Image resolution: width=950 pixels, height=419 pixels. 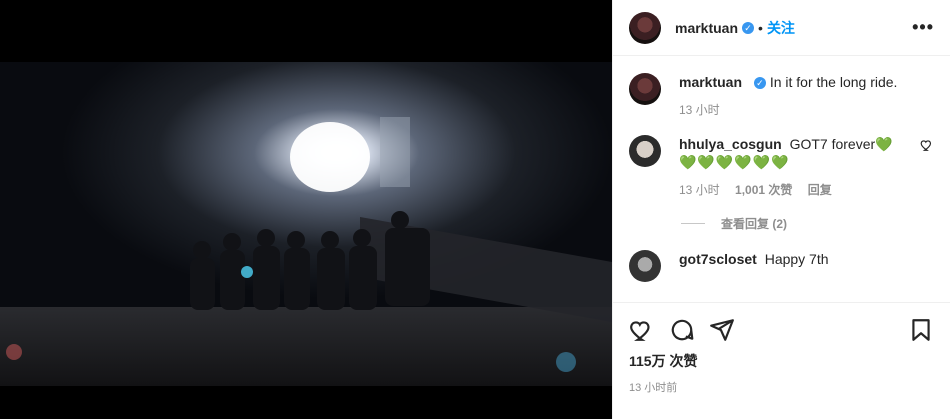 I want to click on like-icon, so click(x=642, y=330).